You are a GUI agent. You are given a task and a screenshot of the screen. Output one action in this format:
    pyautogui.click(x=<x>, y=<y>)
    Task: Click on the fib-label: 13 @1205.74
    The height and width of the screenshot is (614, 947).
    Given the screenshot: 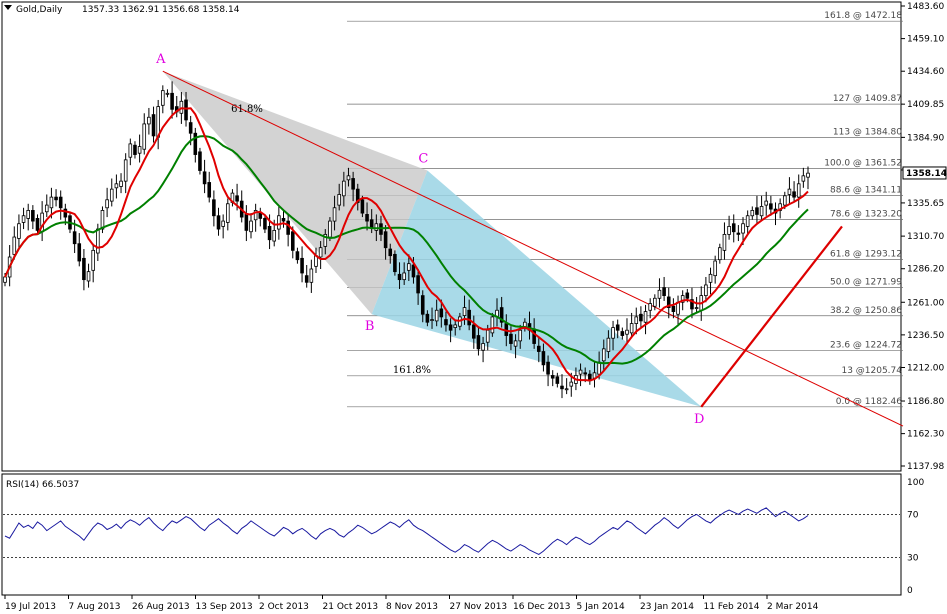 What is the action you would take?
    pyautogui.click(x=871, y=371)
    